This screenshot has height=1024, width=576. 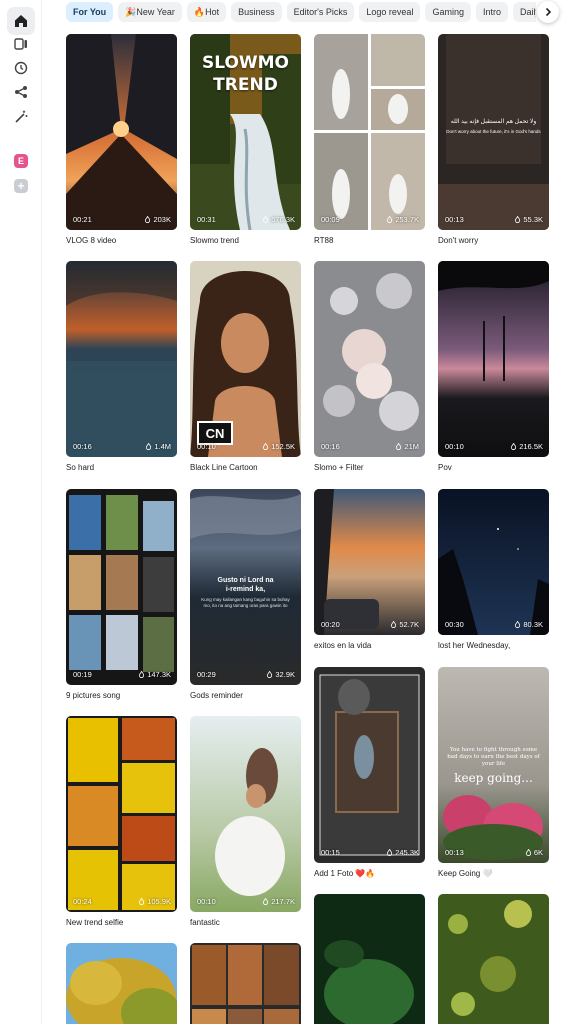 What do you see at coordinates (493, 646) in the screenshot?
I see `template-title: lost her Wednesday,` at bounding box center [493, 646].